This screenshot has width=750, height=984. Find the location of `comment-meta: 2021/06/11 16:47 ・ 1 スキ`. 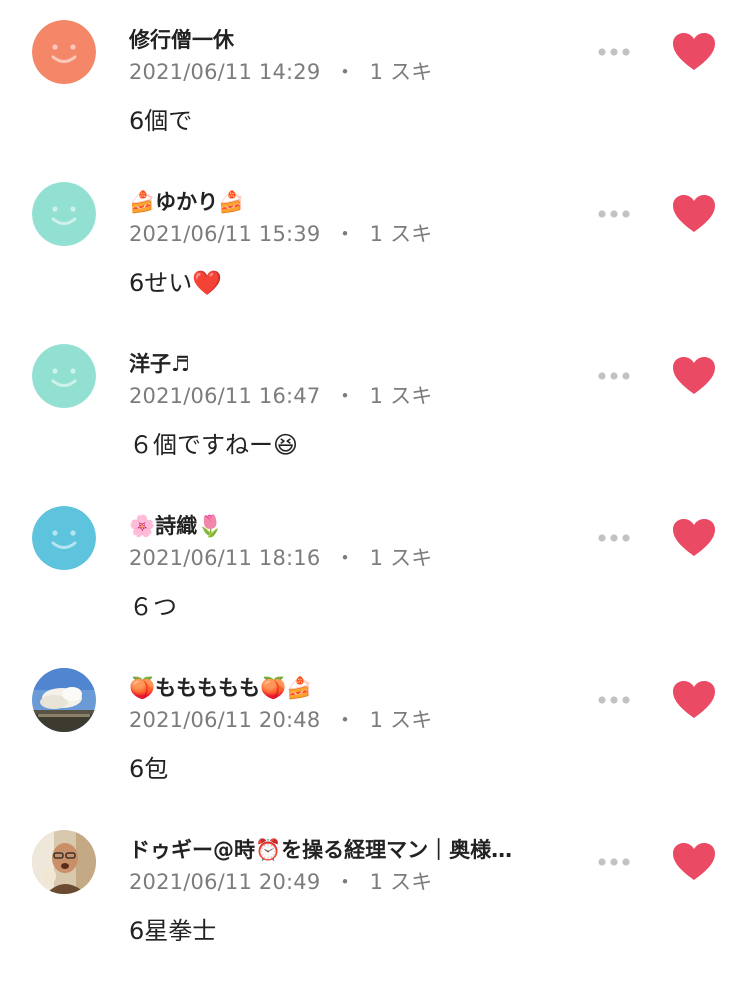

comment-meta: 2021/06/11 16:47 ・ 1 スキ is located at coordinates (280, 396).